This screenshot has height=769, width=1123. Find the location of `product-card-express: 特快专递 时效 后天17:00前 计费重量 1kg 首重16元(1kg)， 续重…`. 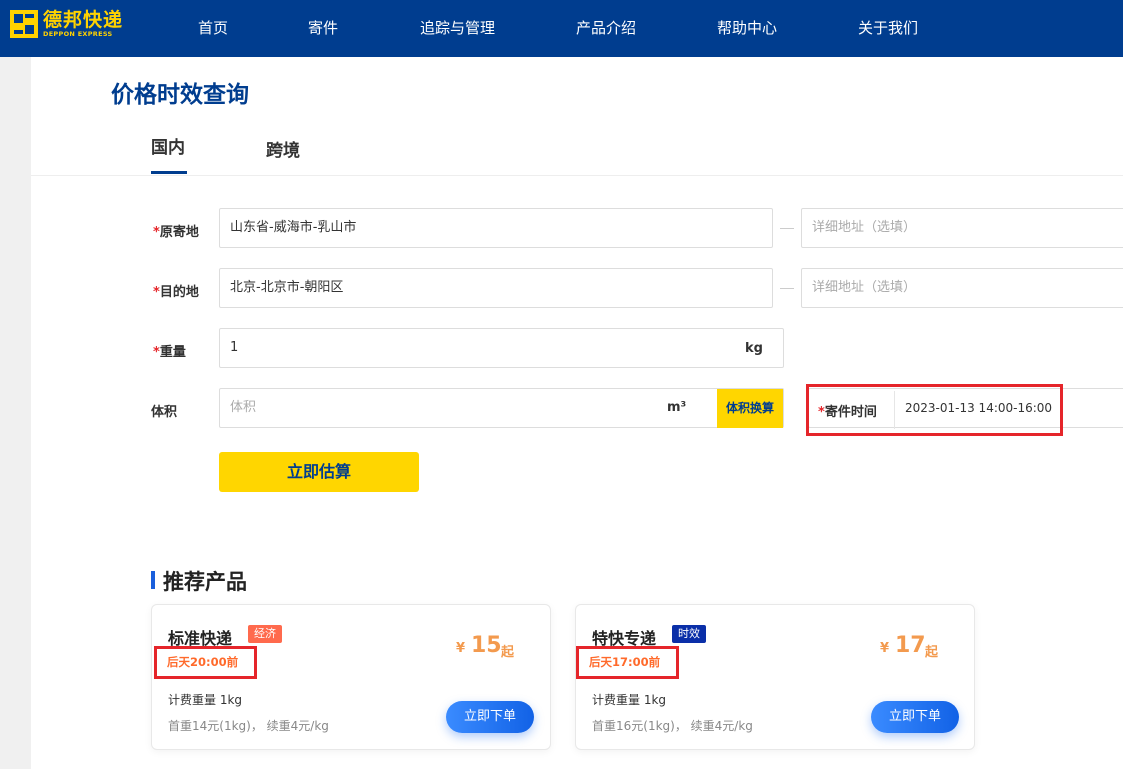

product-card-express: 特快专递 时效 后天17:00前 计费重量 1kg 首重16元(1kg)， 续重… is located at coordinates (775, 677).